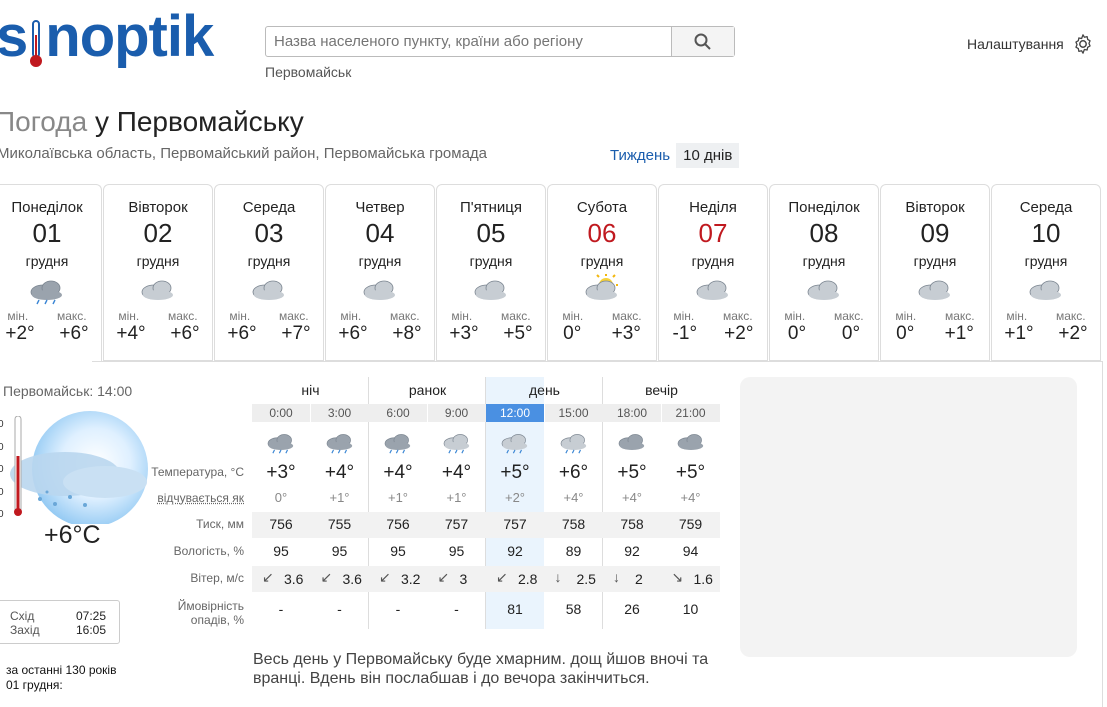  Describe the element at coordinates (824, 207) in the screenshot. I see `day-weekday: Понеділок` at that location.